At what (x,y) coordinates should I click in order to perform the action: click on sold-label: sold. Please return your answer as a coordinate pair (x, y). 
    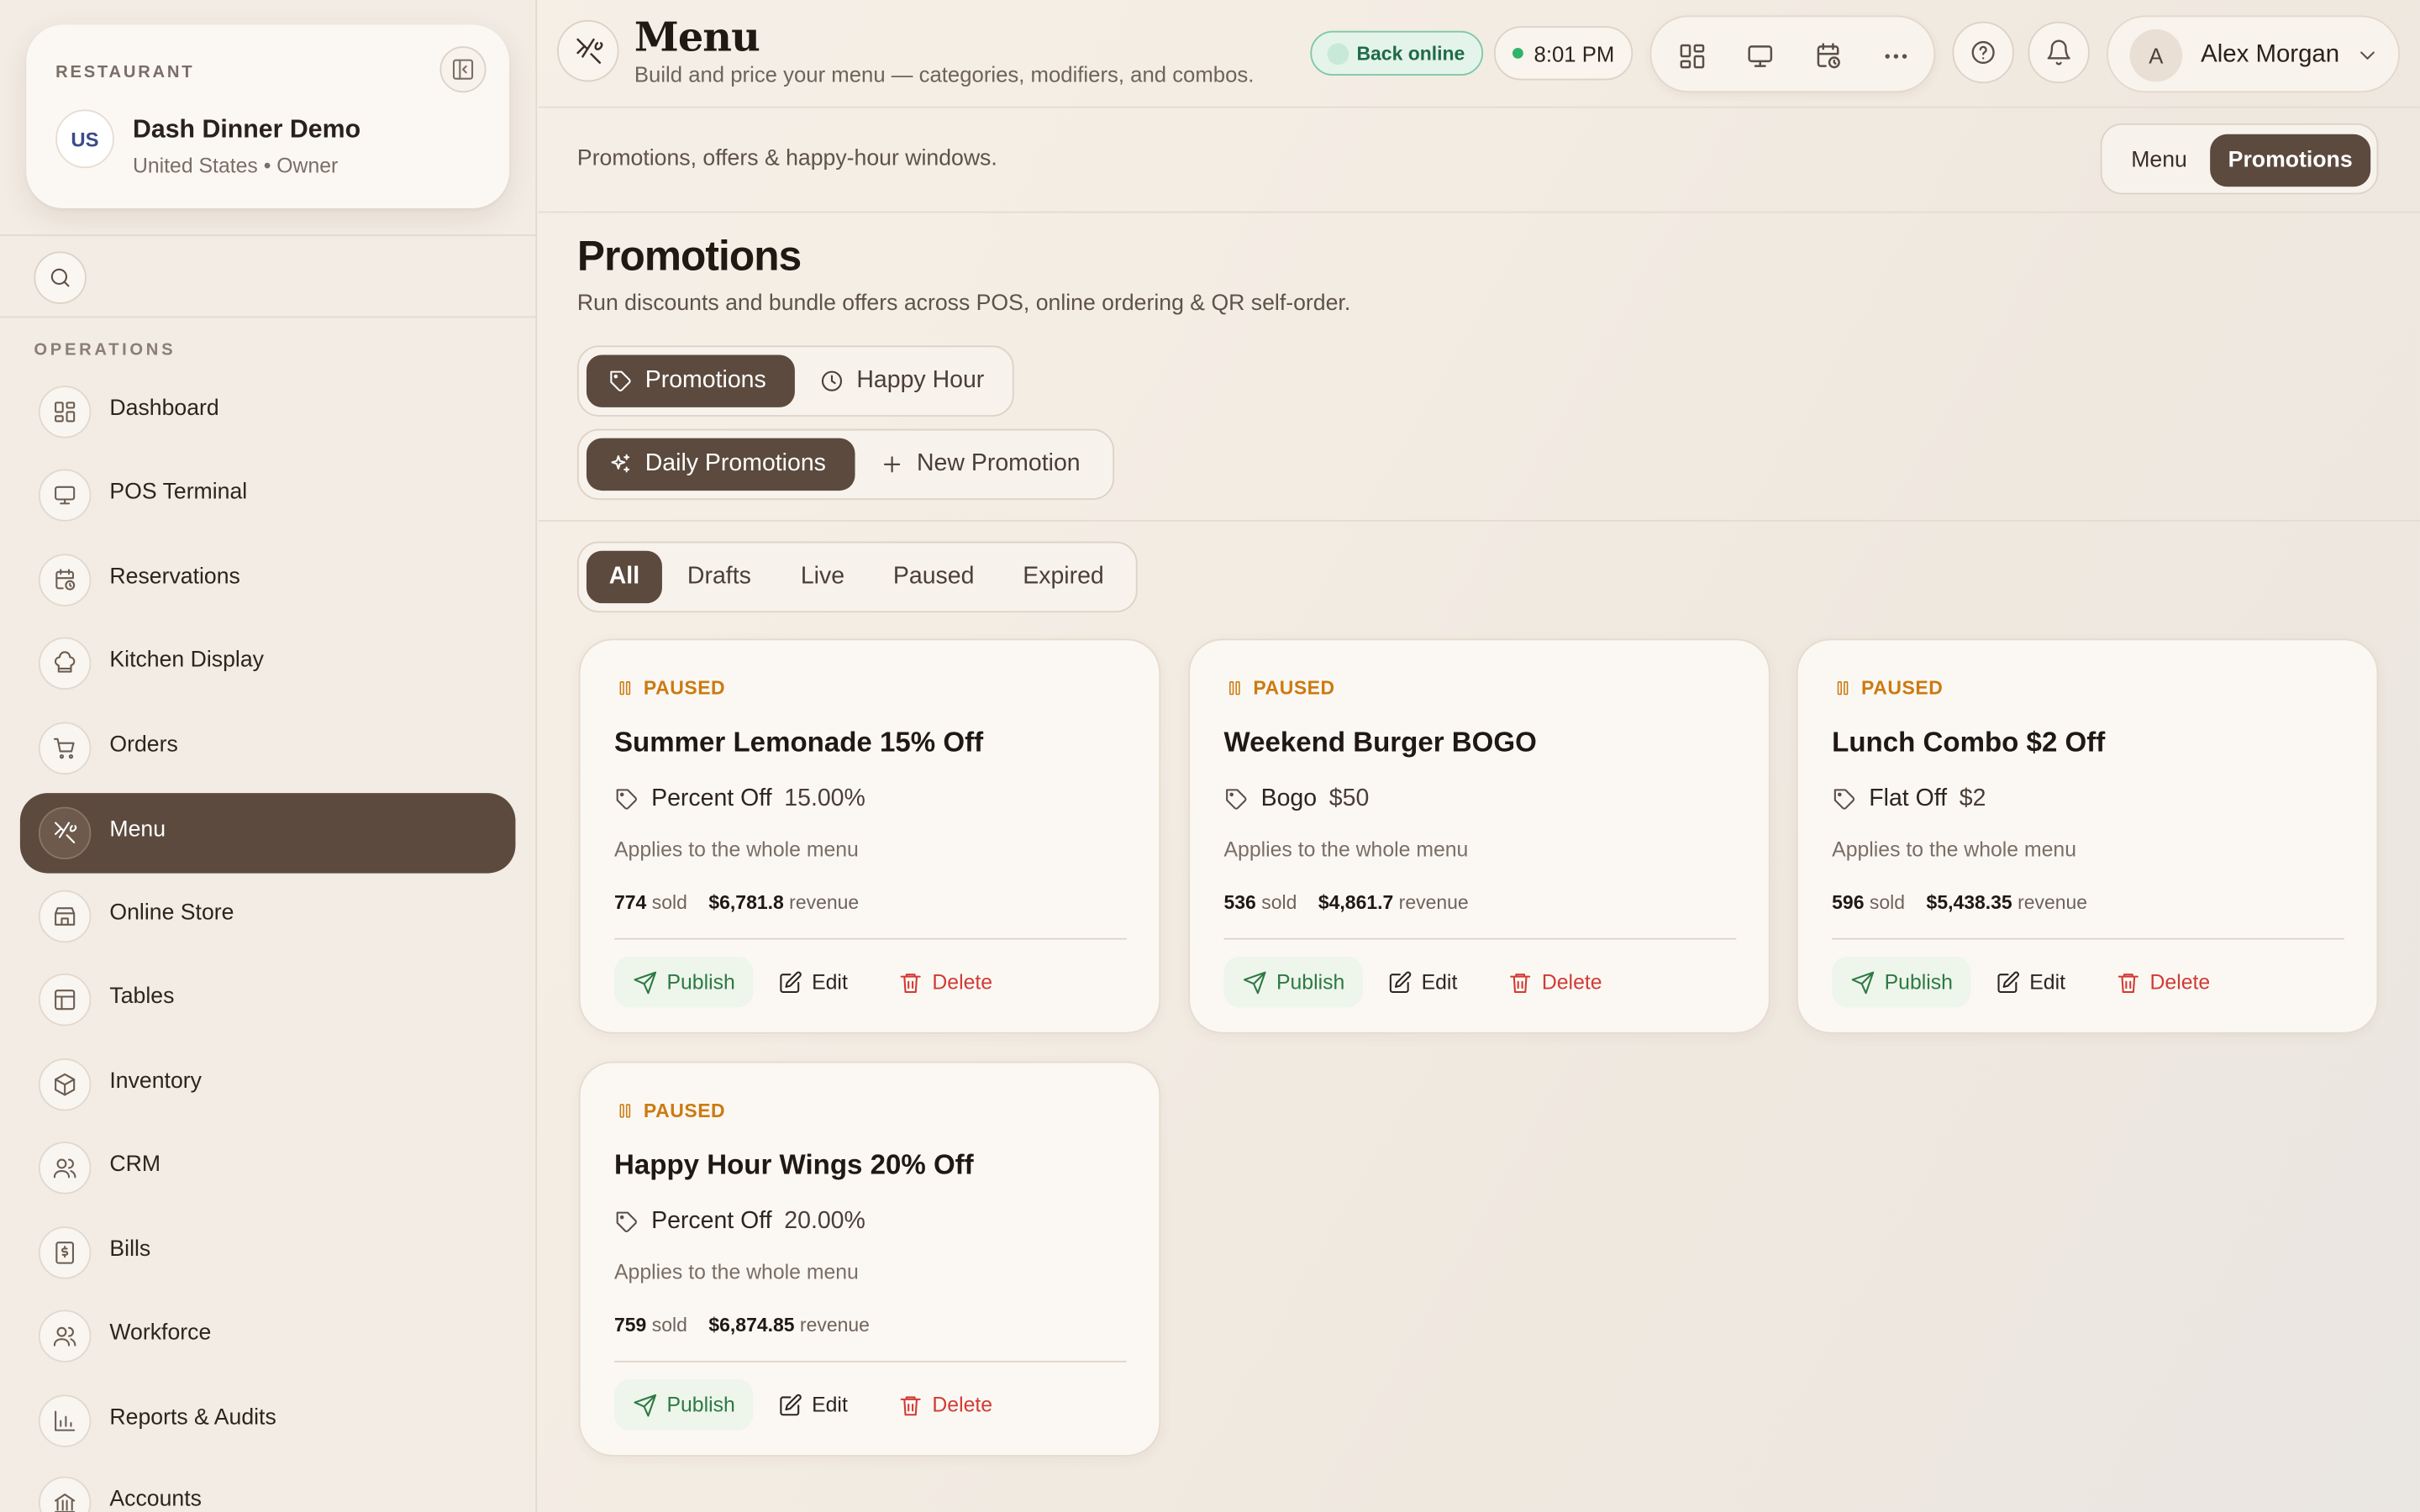
    Looking at the image, I should click on (1279, 902).